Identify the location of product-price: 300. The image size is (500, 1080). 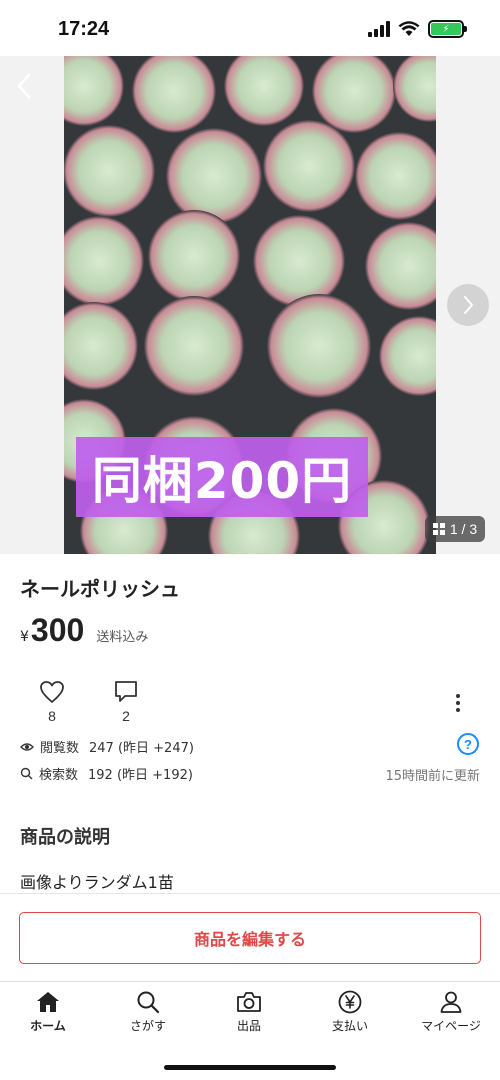
(57, 630).